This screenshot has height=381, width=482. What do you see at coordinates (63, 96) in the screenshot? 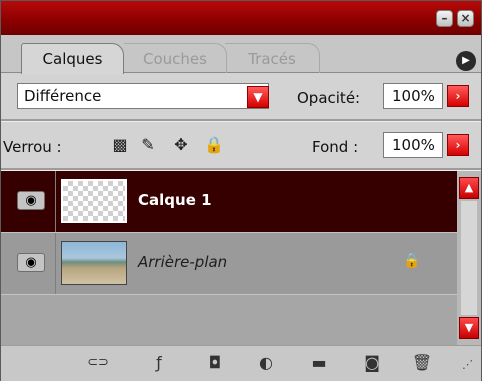
I see `blend-mode-value: Différence` at bounding box center [63, 96].